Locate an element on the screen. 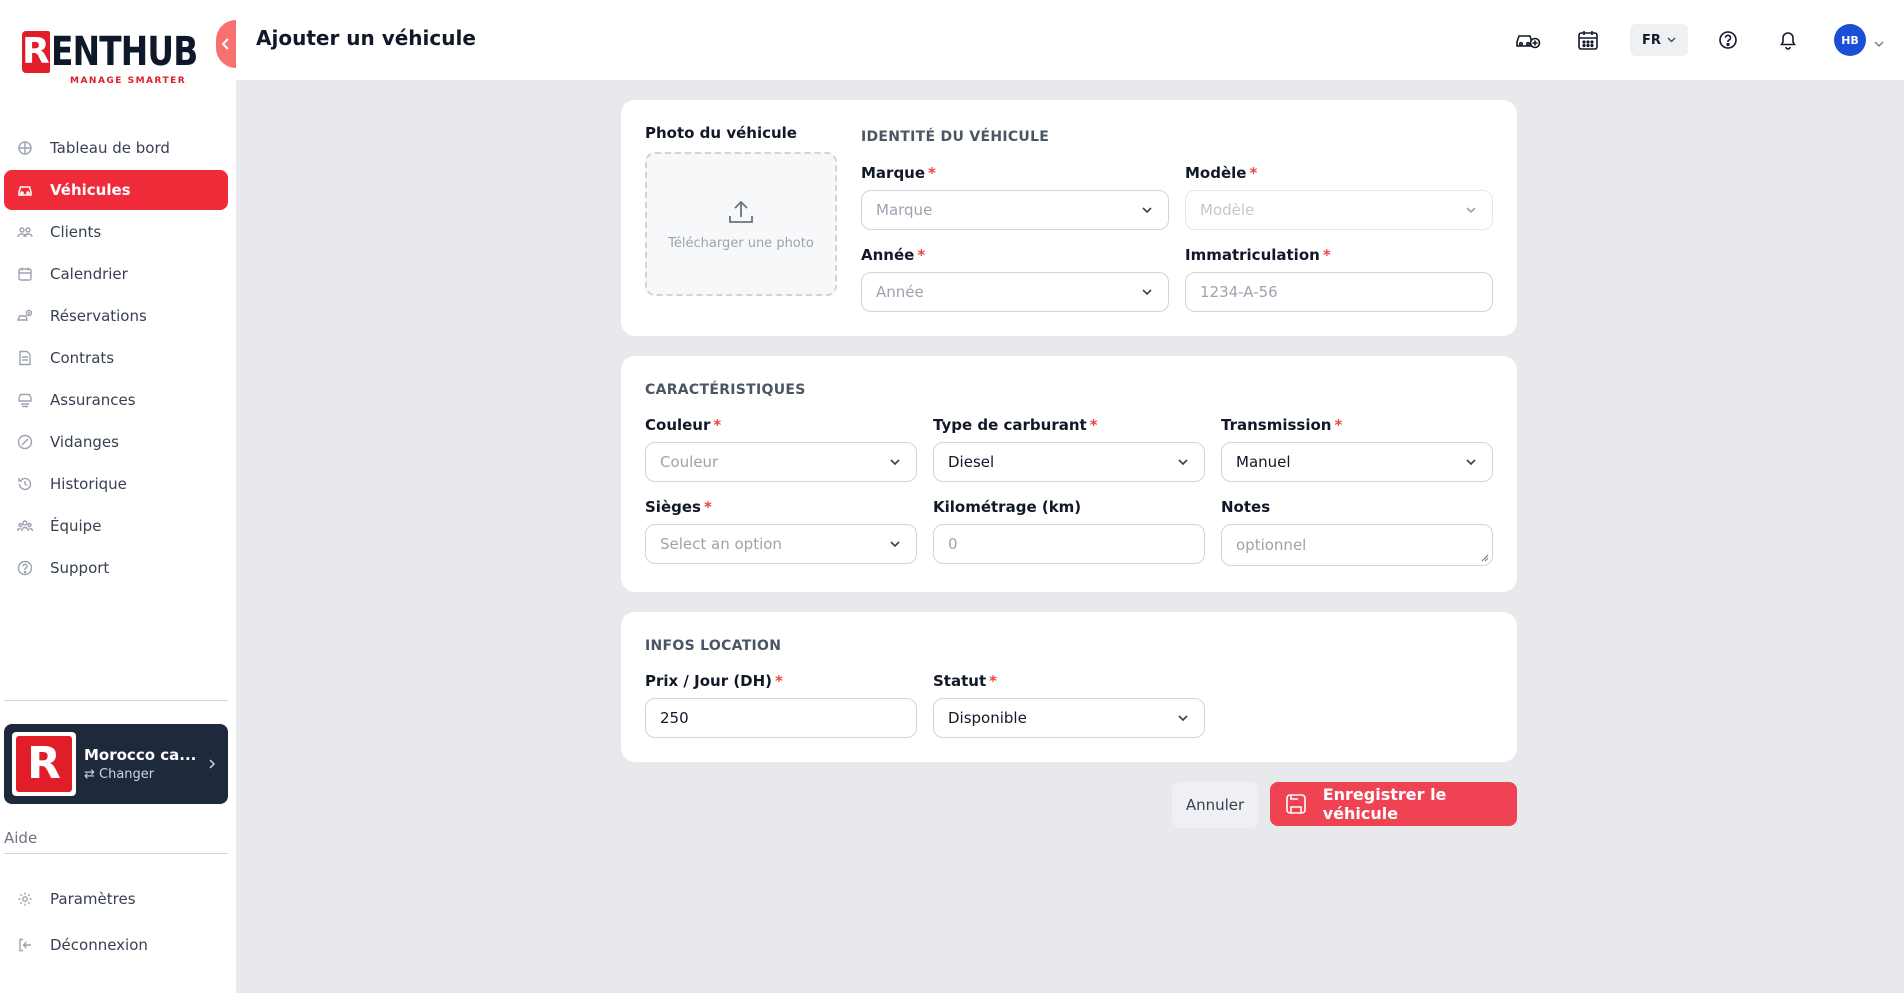  save-button-label: Enregistrer le véhicule is located at coordinates (1384, 804).